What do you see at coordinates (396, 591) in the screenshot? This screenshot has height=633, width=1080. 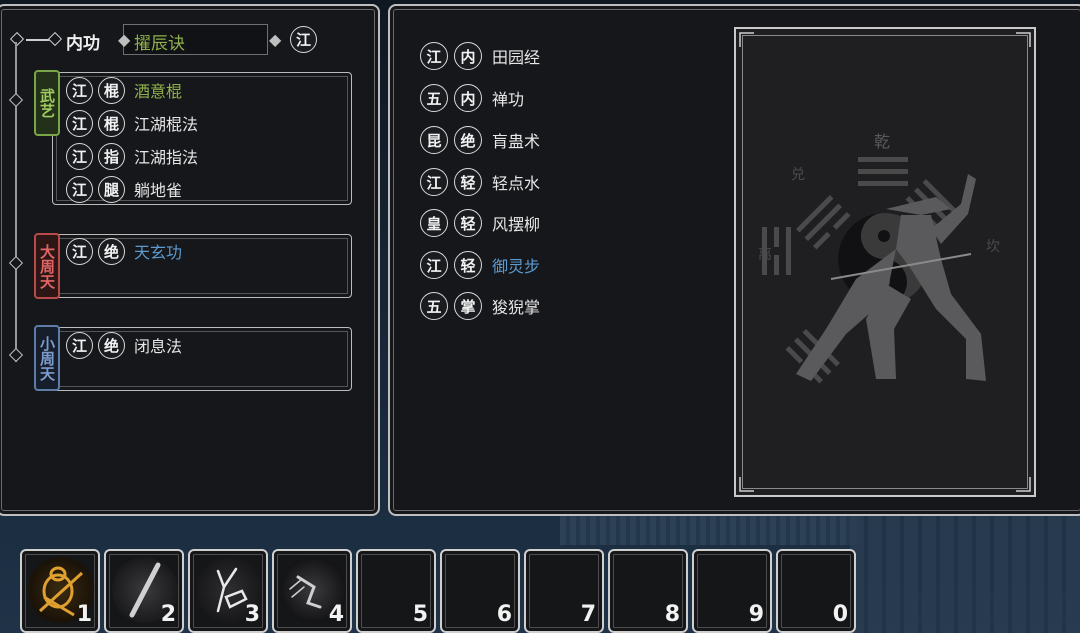 I see `hotbar-slot-5: 5` at bounding box center [396, 591].